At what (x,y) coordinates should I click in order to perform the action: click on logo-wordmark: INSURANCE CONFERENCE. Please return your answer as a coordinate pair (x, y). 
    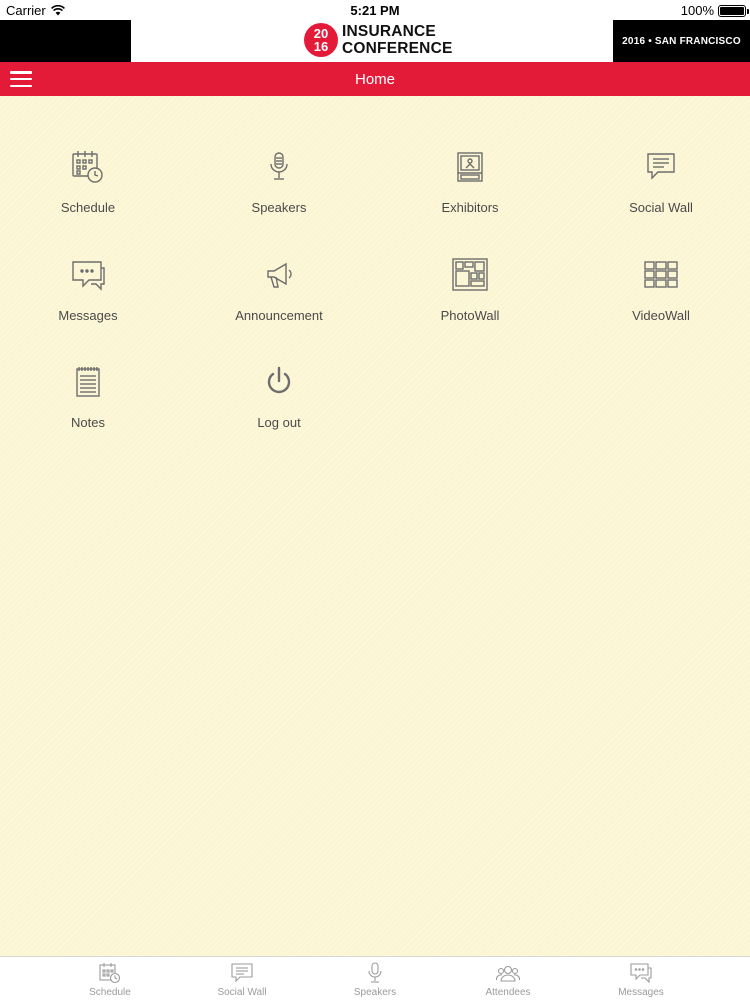
    Looking at the image, I should click on (397, 40).